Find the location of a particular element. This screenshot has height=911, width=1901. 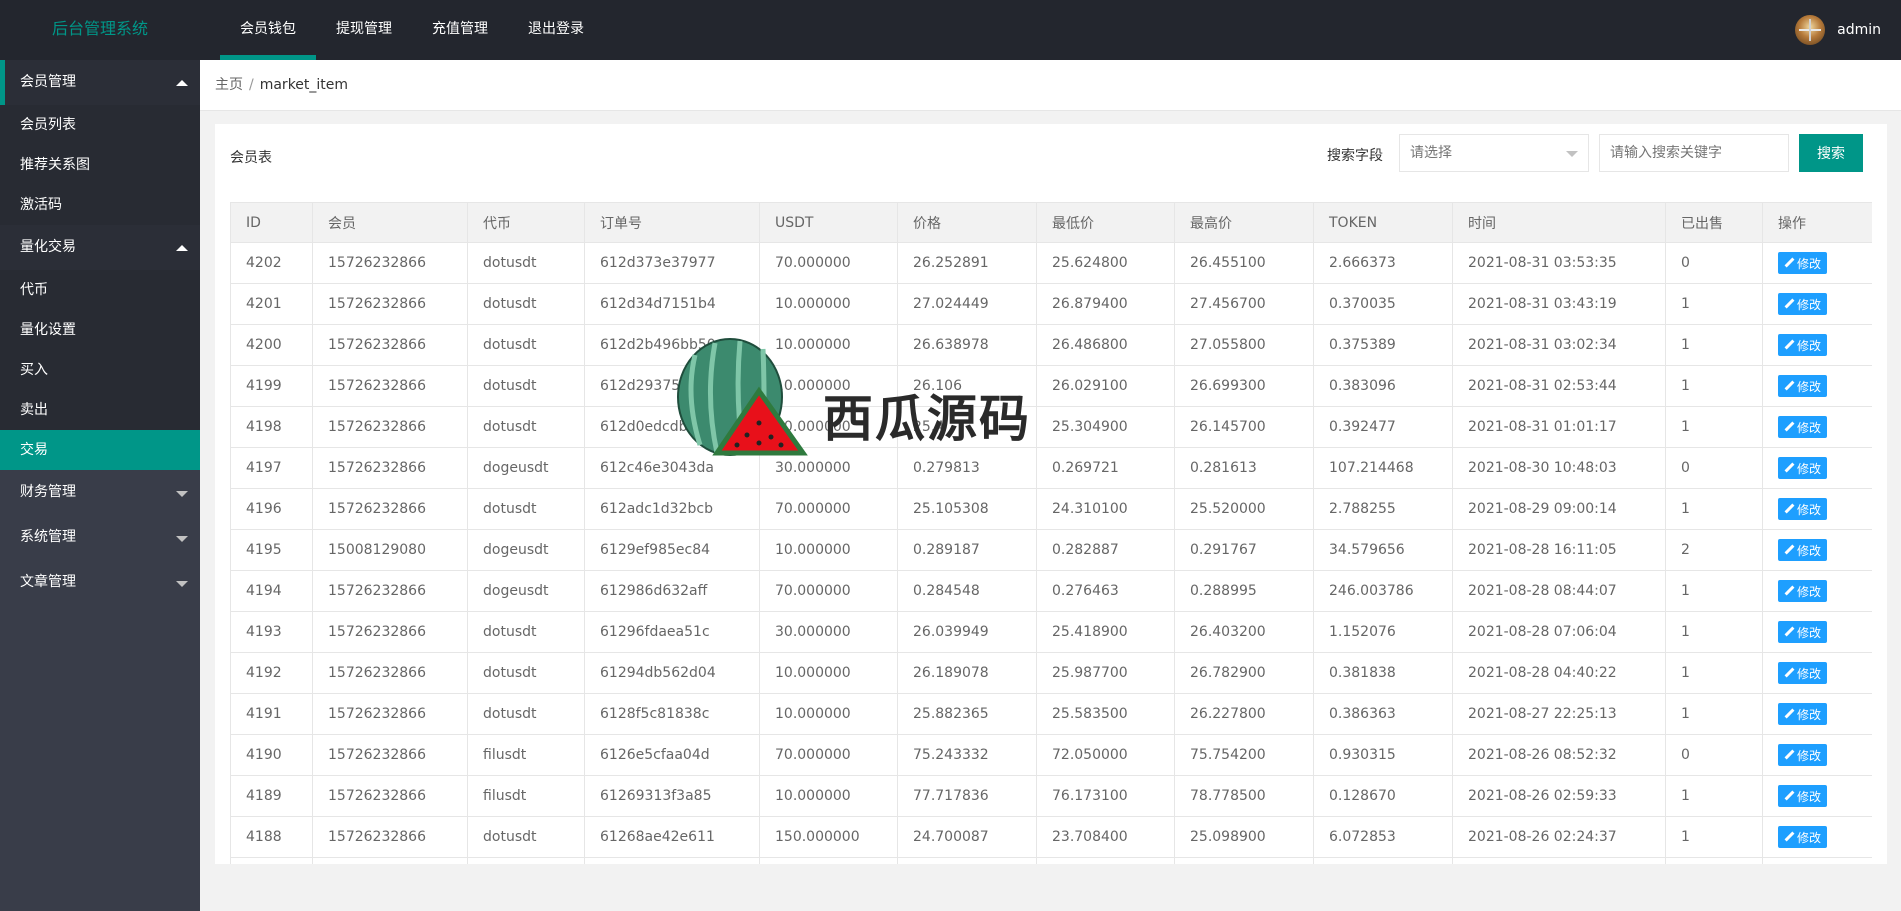

table-cell: 26.879400 is located at coordinates (1105, 304).